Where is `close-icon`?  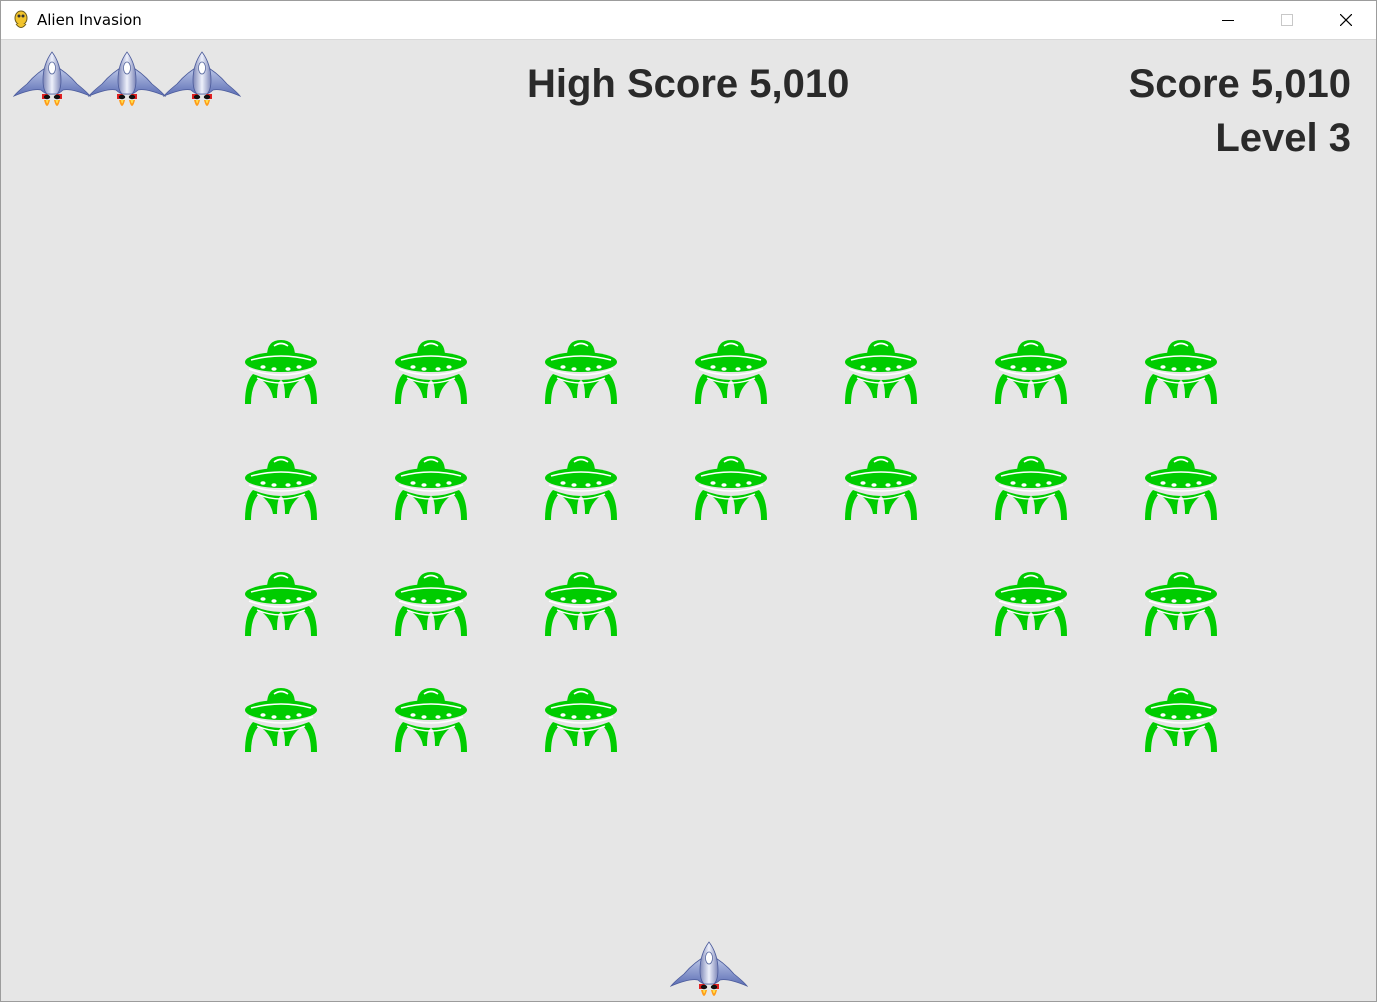 close-icon is located at coordinates (1346, 20).